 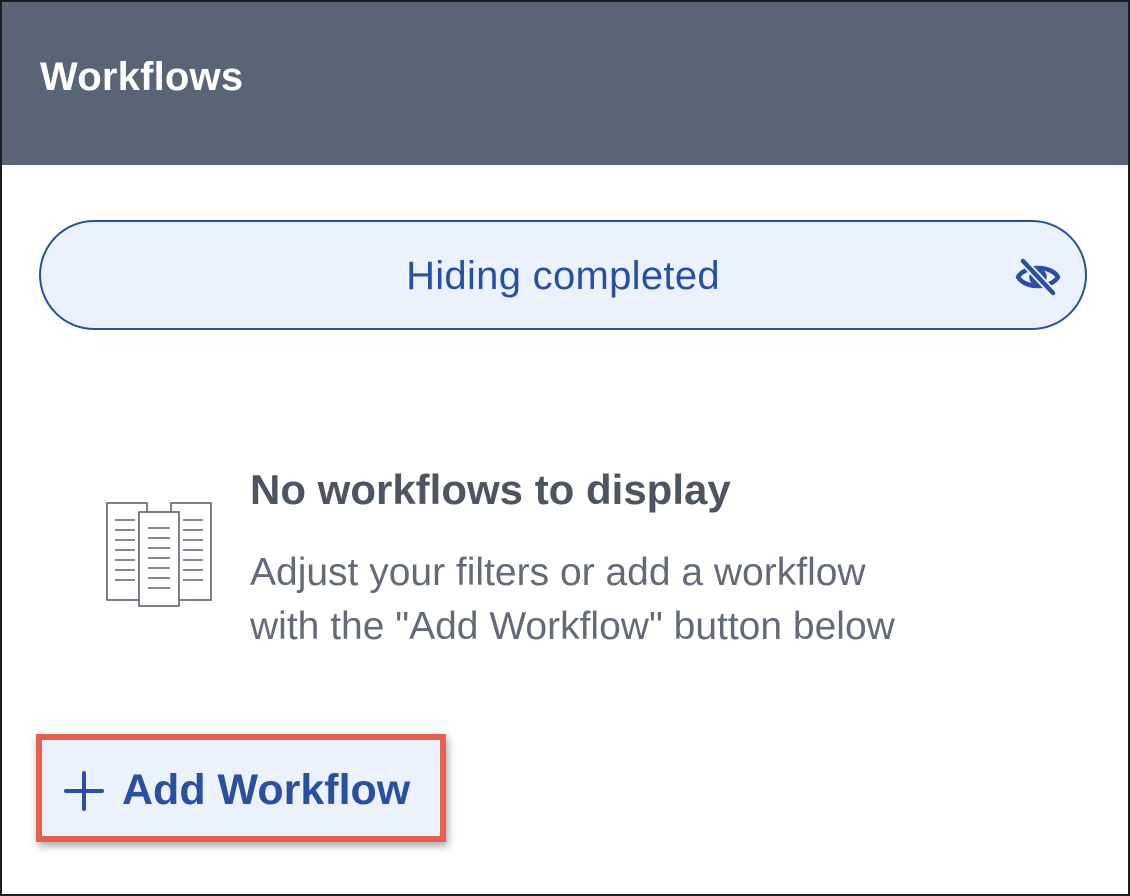 What do you see at coordinates (490, 489) in the screenshot?
I see `empty-state-title: No workflows to display` at bounding box center [490, 489].